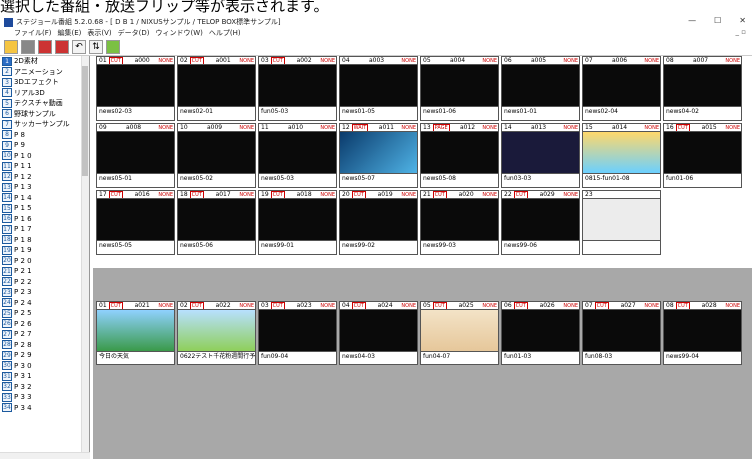  I want to click on sidebar-item-p8: 8P 8, so click(44, 135).